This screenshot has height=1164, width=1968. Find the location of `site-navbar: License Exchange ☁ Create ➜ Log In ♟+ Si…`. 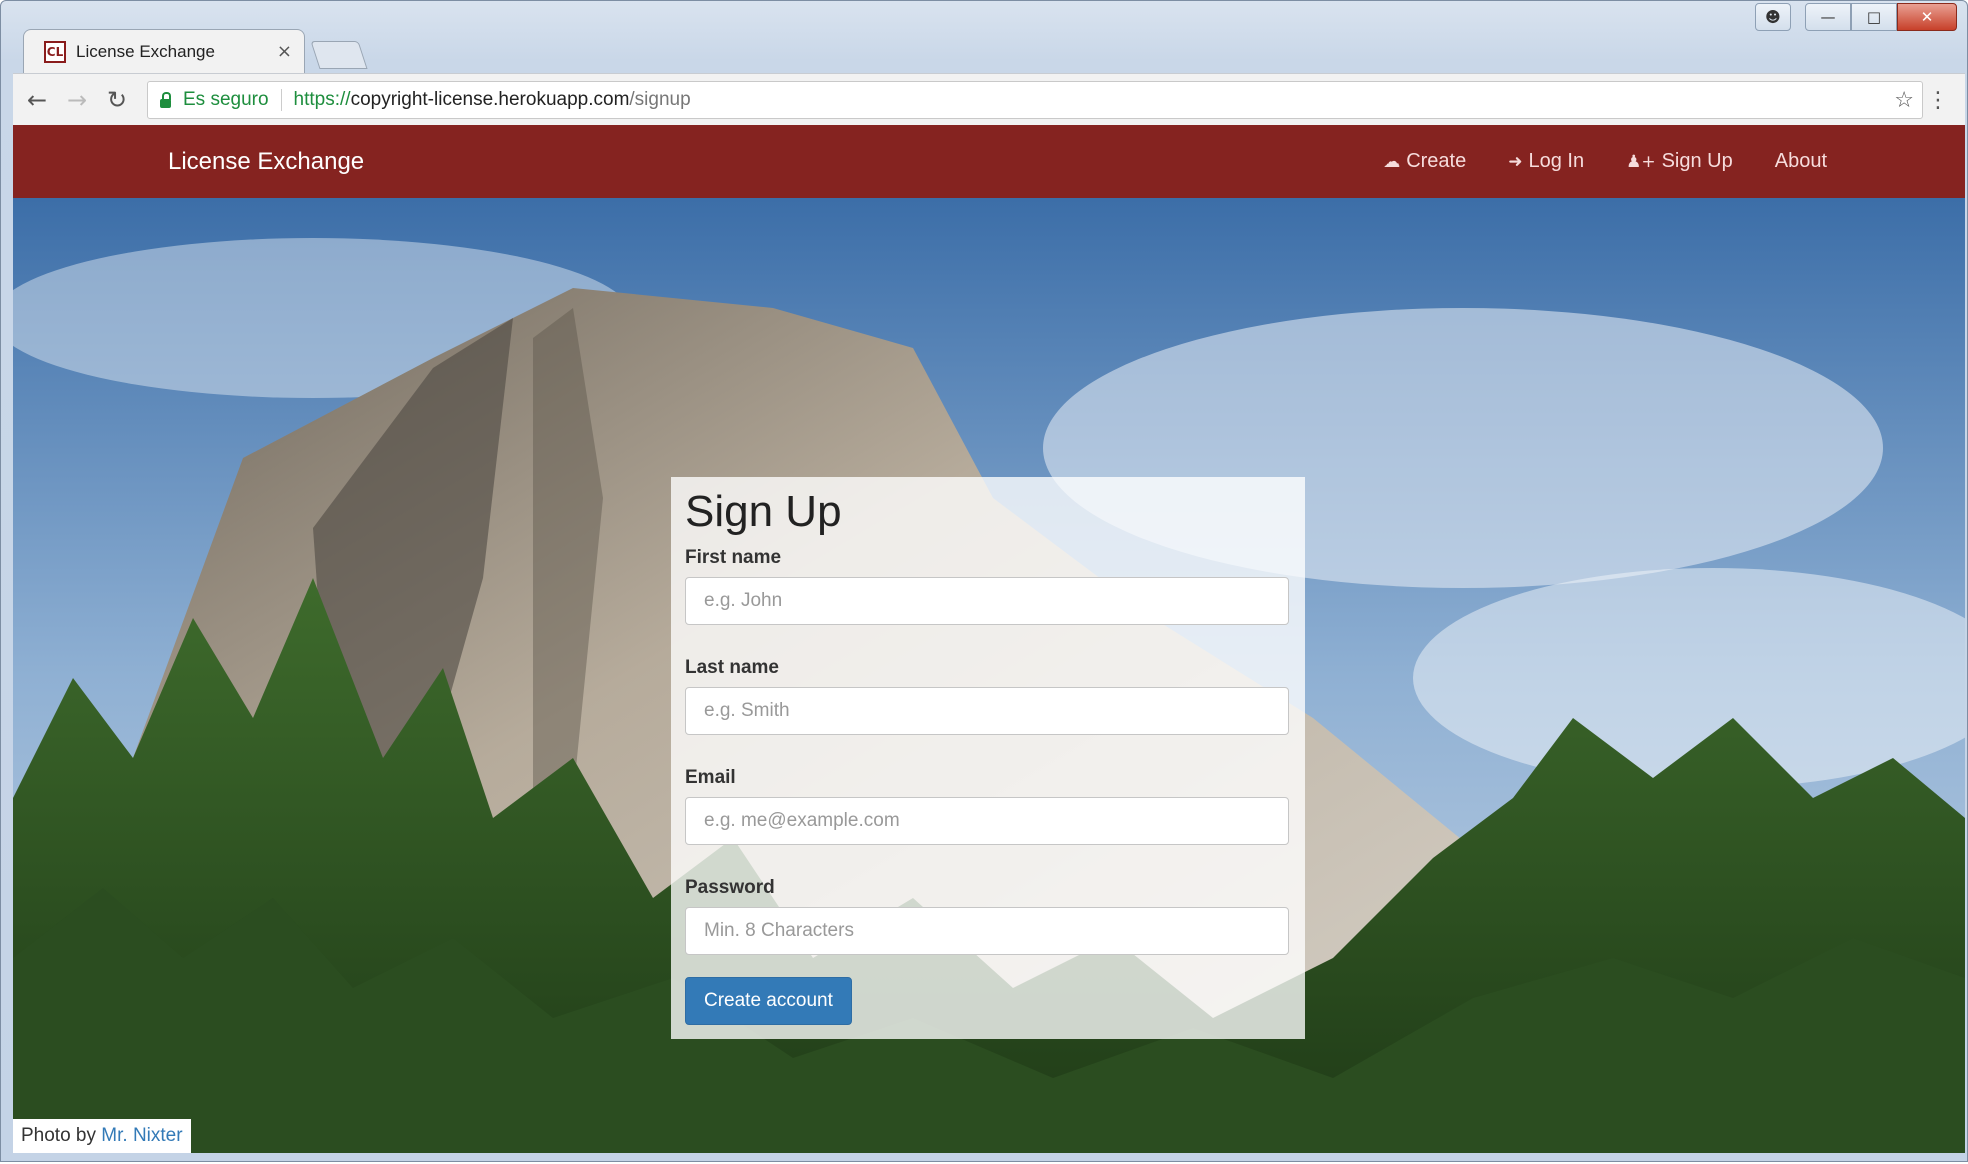

site-navbar: License Exchange ☁ Create ➜ Log In ♟+ Si… is located at coordinates (989, 161).